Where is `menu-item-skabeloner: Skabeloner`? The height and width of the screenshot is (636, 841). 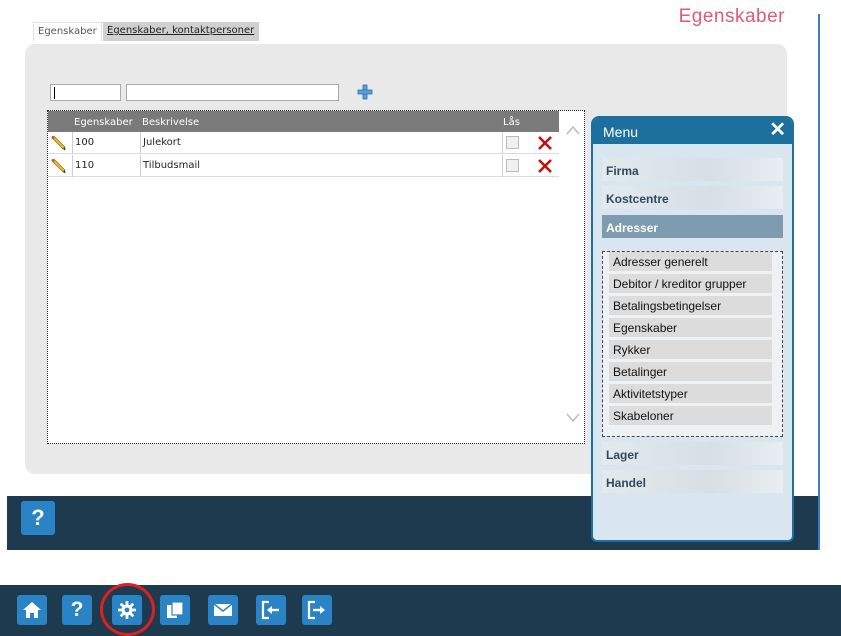
menu-item-skabeloner: Skabeloner is located at coordinates (690, 415).